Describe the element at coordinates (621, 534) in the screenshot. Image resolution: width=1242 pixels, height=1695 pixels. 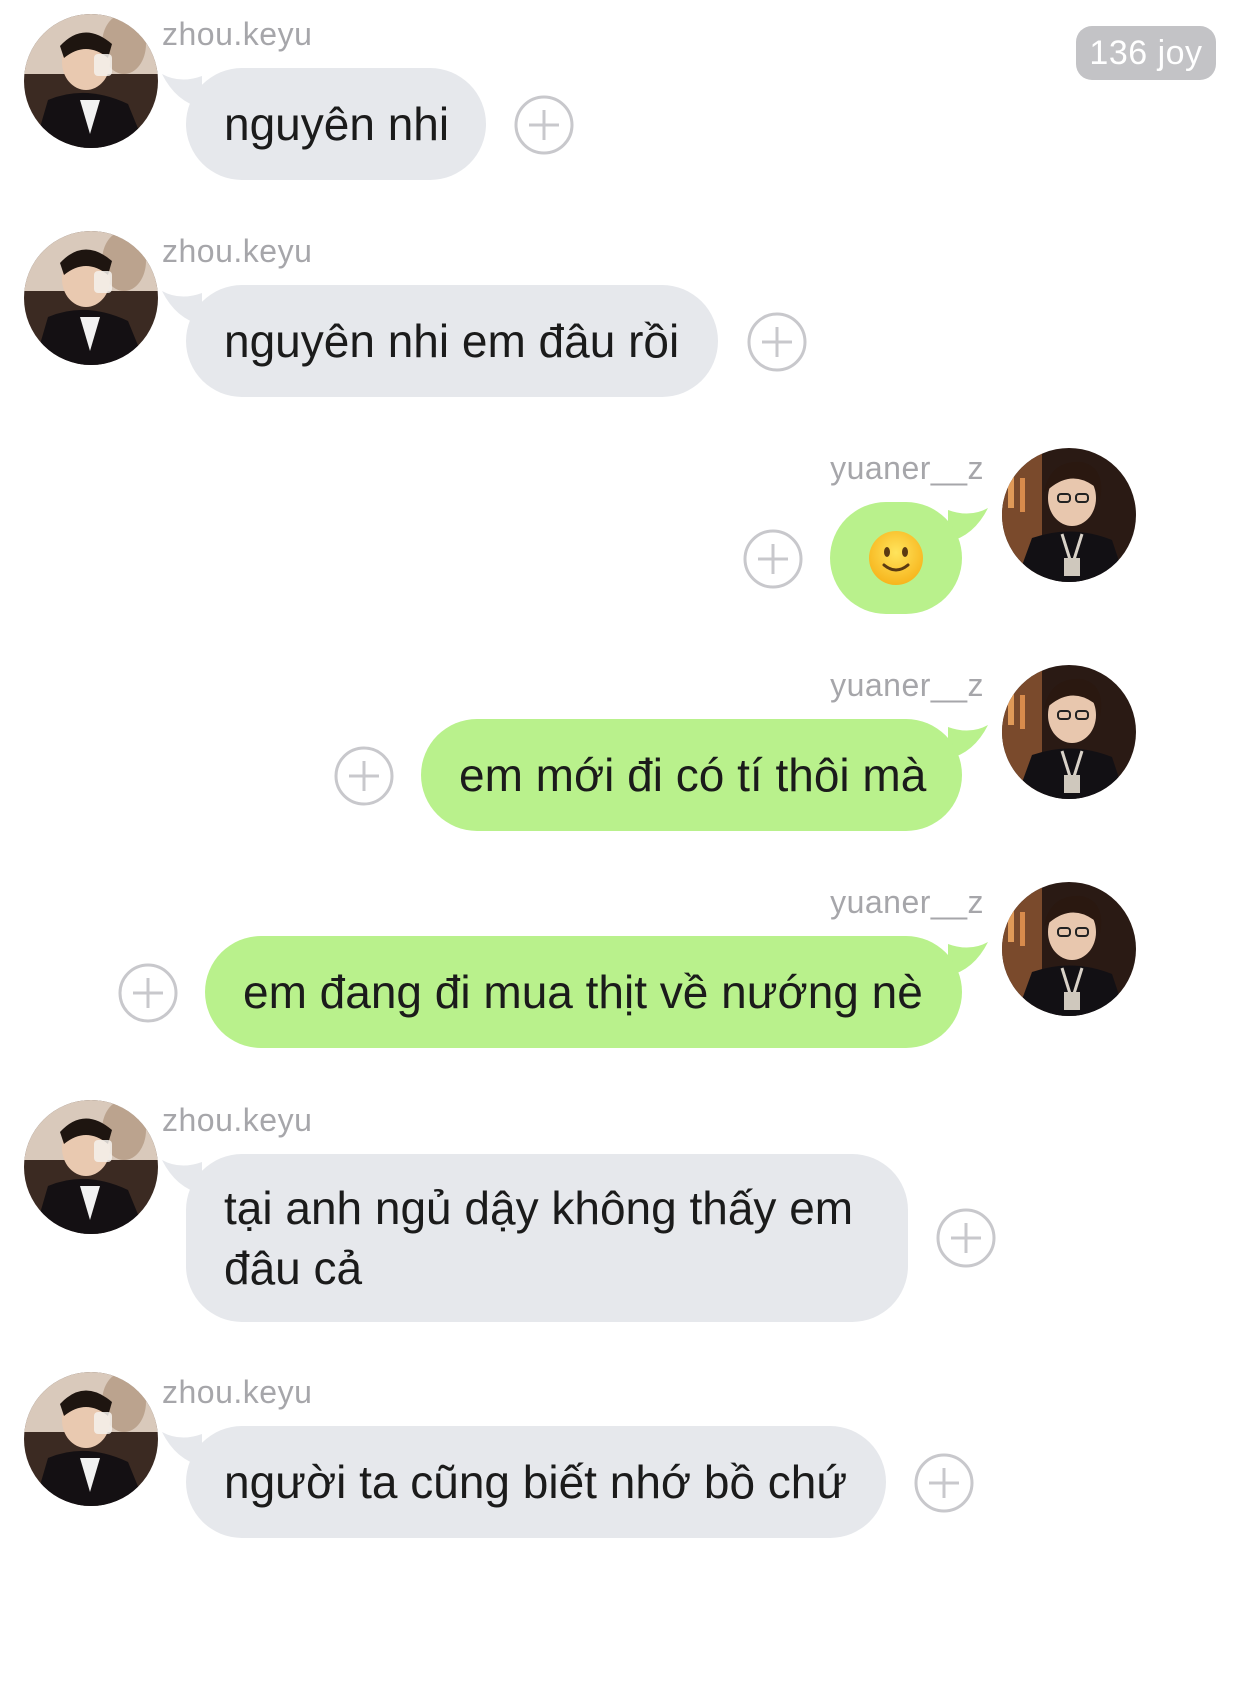
I see `message-row: yuaner__z` at that location.